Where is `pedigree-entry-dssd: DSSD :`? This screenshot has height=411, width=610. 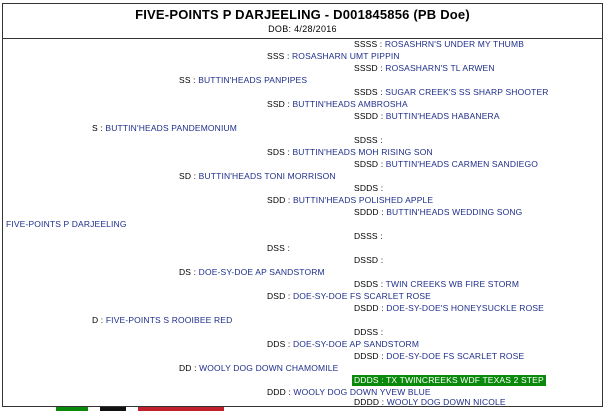 pedigree-entry-dssd: DSSD : is located at coordinates (368, 260).